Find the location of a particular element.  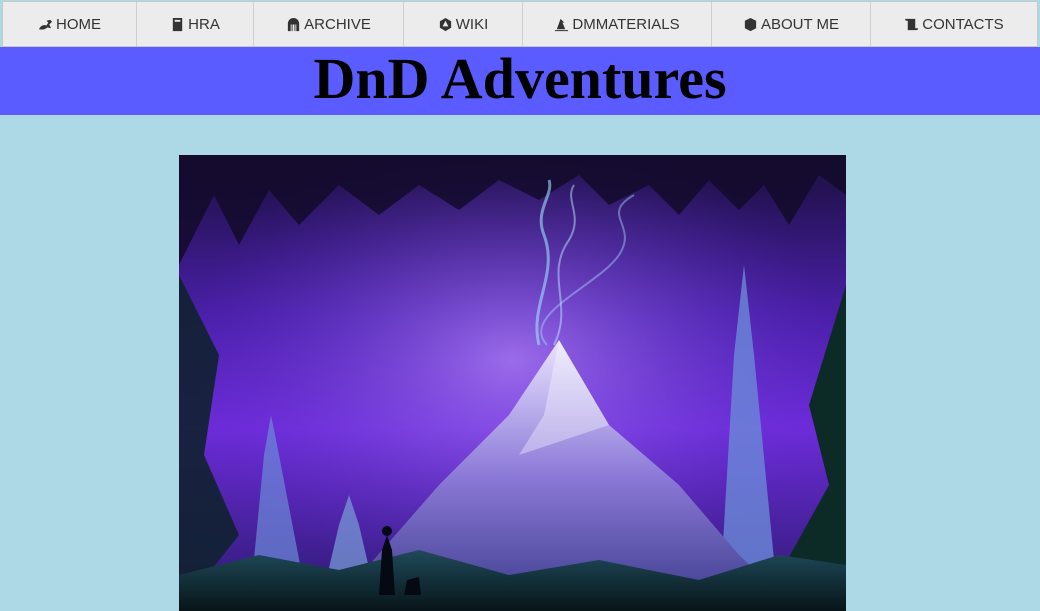

nav-wiki-label: WIKI is located at coordinates (472, 24).